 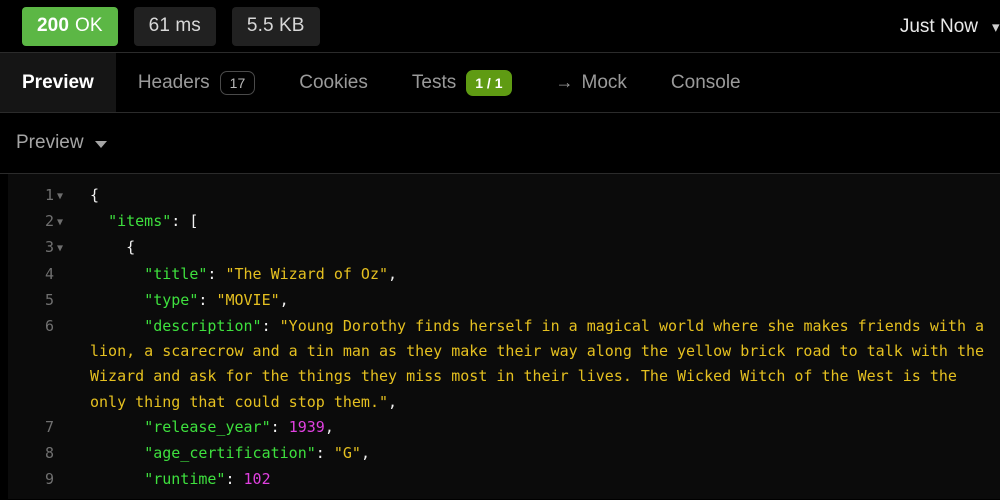 I want to click on code-line: 2 ▼ "items": [, so click(x=504, y=222).